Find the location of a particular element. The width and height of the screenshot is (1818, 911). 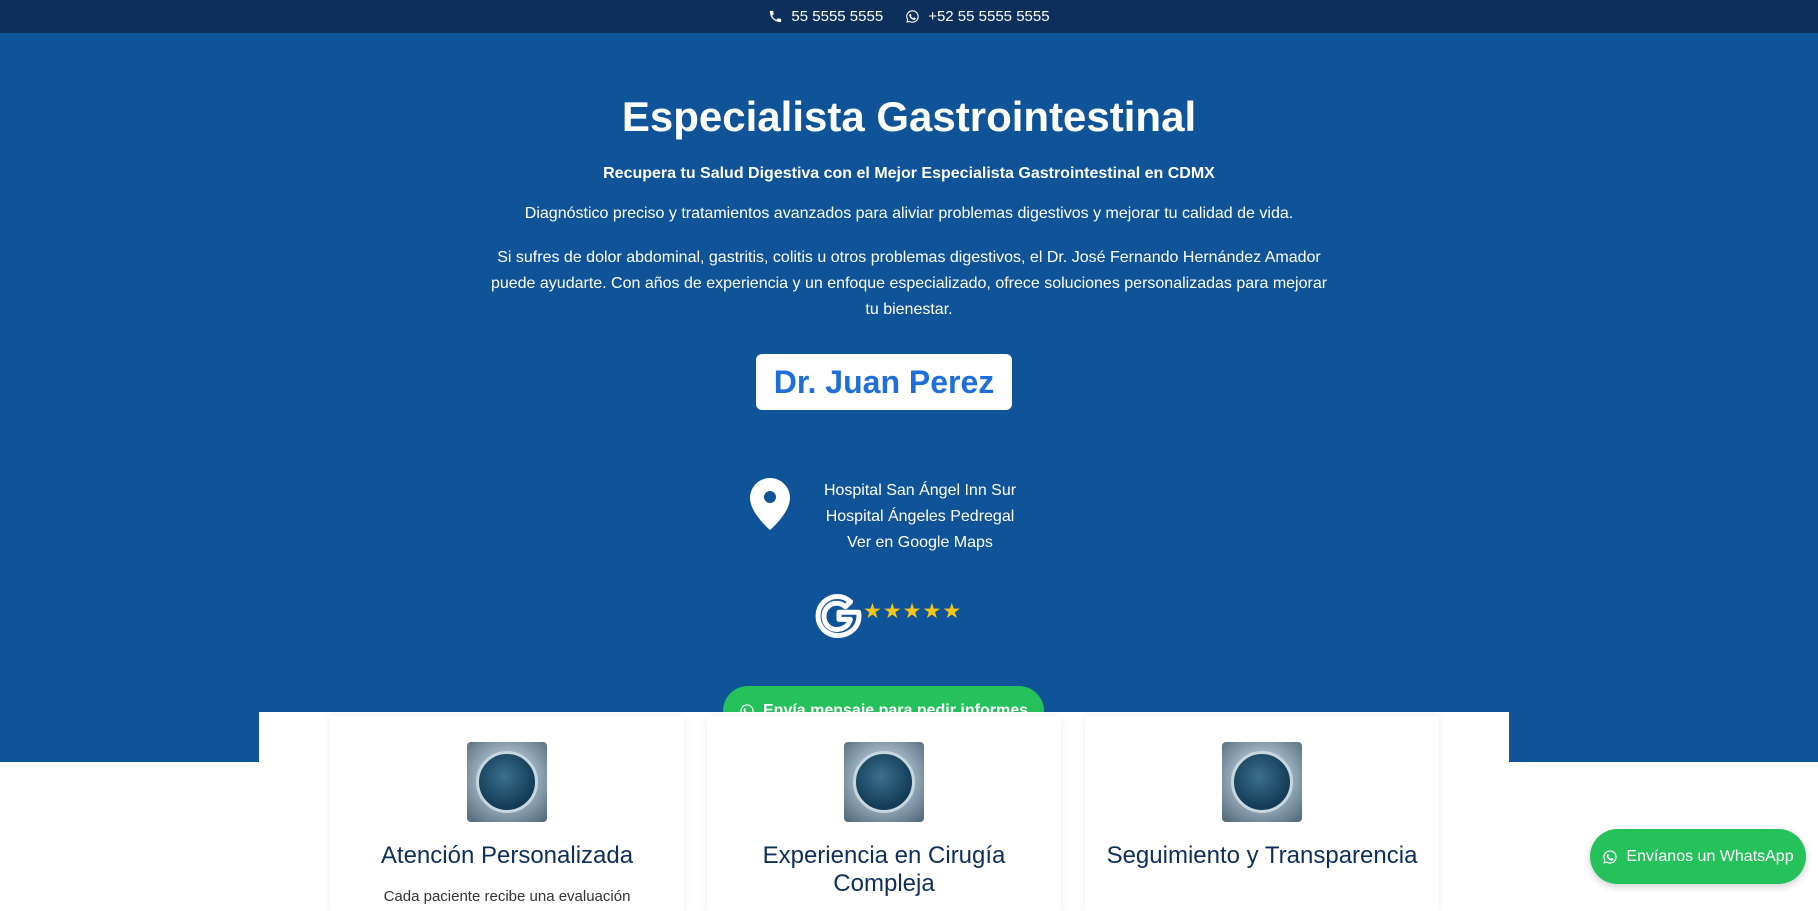

location-item: Hospital Ángeles Pedregal is located at coordinates (920, 516).